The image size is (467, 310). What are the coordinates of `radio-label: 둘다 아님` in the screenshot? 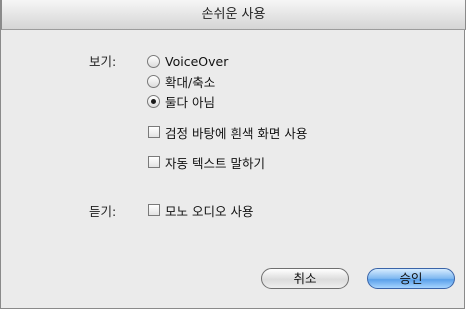 It's located at (190, 102).